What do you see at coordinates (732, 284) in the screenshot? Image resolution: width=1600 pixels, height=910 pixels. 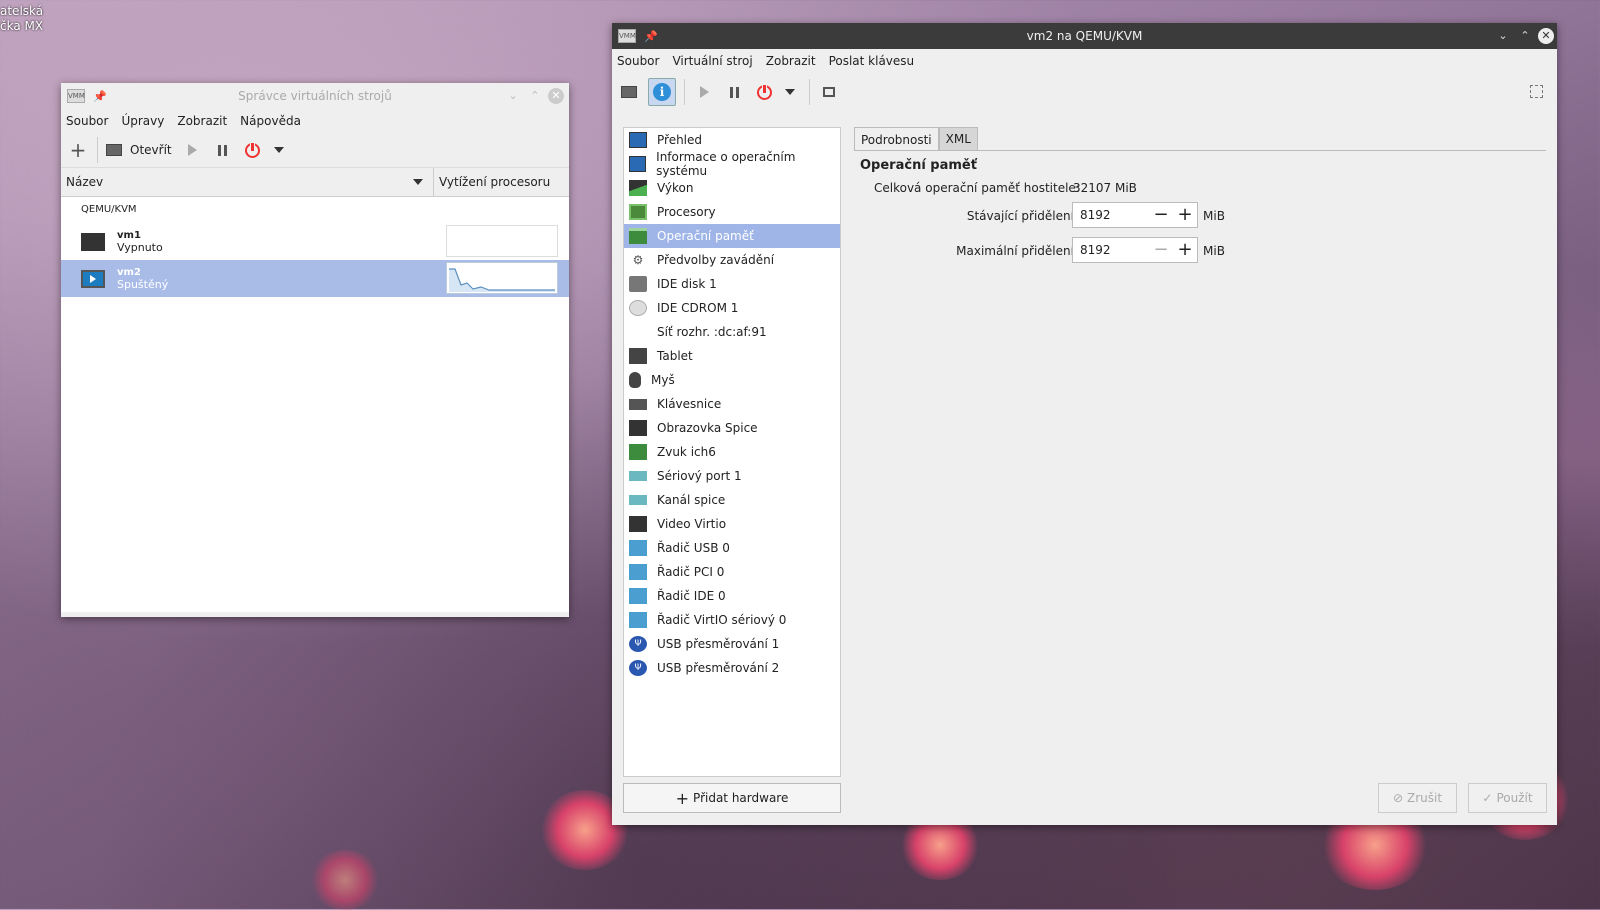 I see `hardware-item: IDE disk 1` at bounding box center [732, 284].